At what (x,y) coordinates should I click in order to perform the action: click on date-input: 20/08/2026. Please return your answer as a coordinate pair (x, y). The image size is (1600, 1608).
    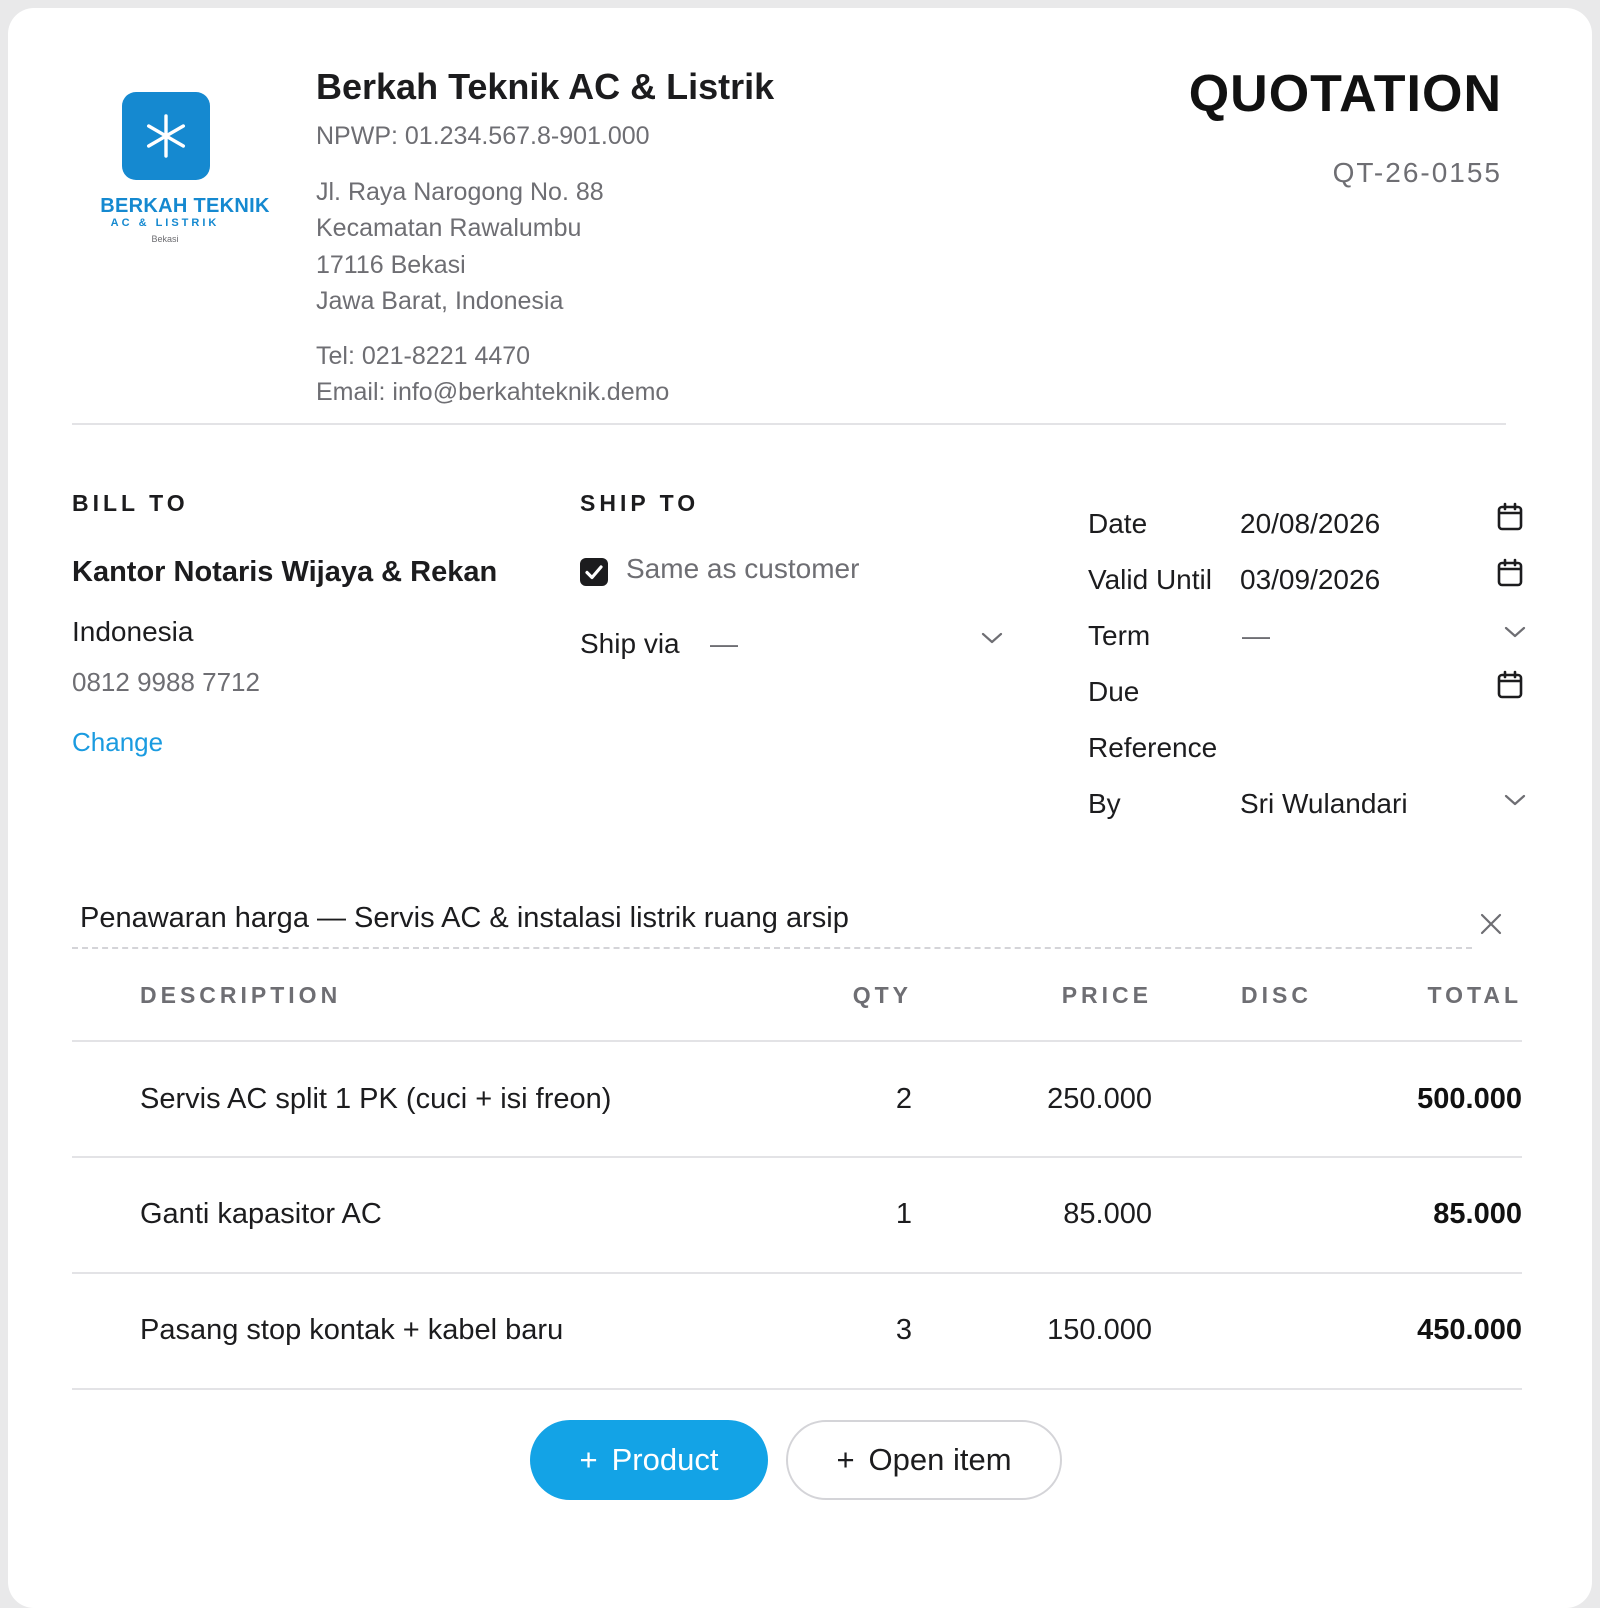
    Looking at the image, I should click on (1310, 524).